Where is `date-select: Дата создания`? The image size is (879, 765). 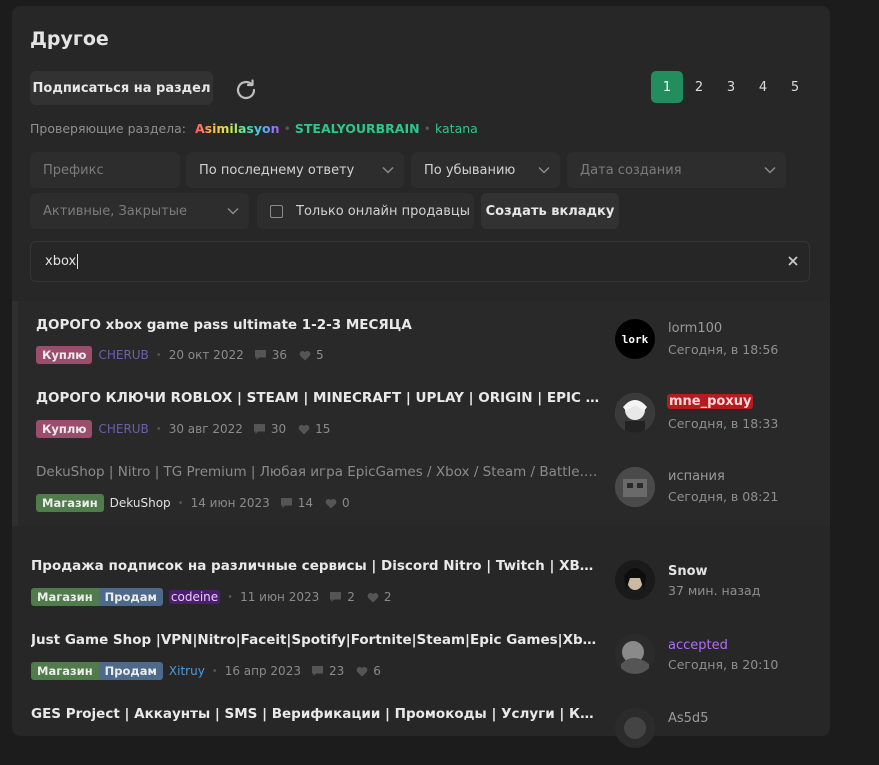
date-select: Дата создания is located at coordinates (676, 170).